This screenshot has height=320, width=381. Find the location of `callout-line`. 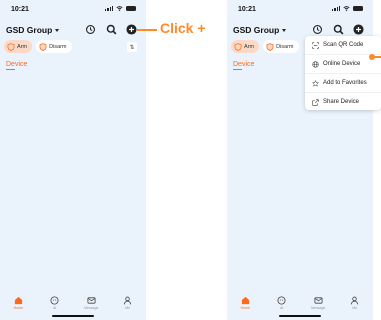

callout-line is located at coordinates (147, 30).